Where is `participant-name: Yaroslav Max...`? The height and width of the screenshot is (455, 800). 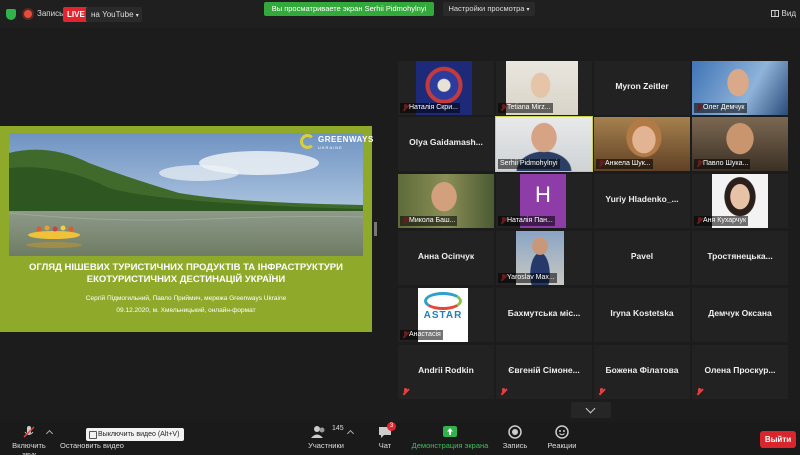 participant-name: Yaroslav Max... is located at coordinates (527, 278).